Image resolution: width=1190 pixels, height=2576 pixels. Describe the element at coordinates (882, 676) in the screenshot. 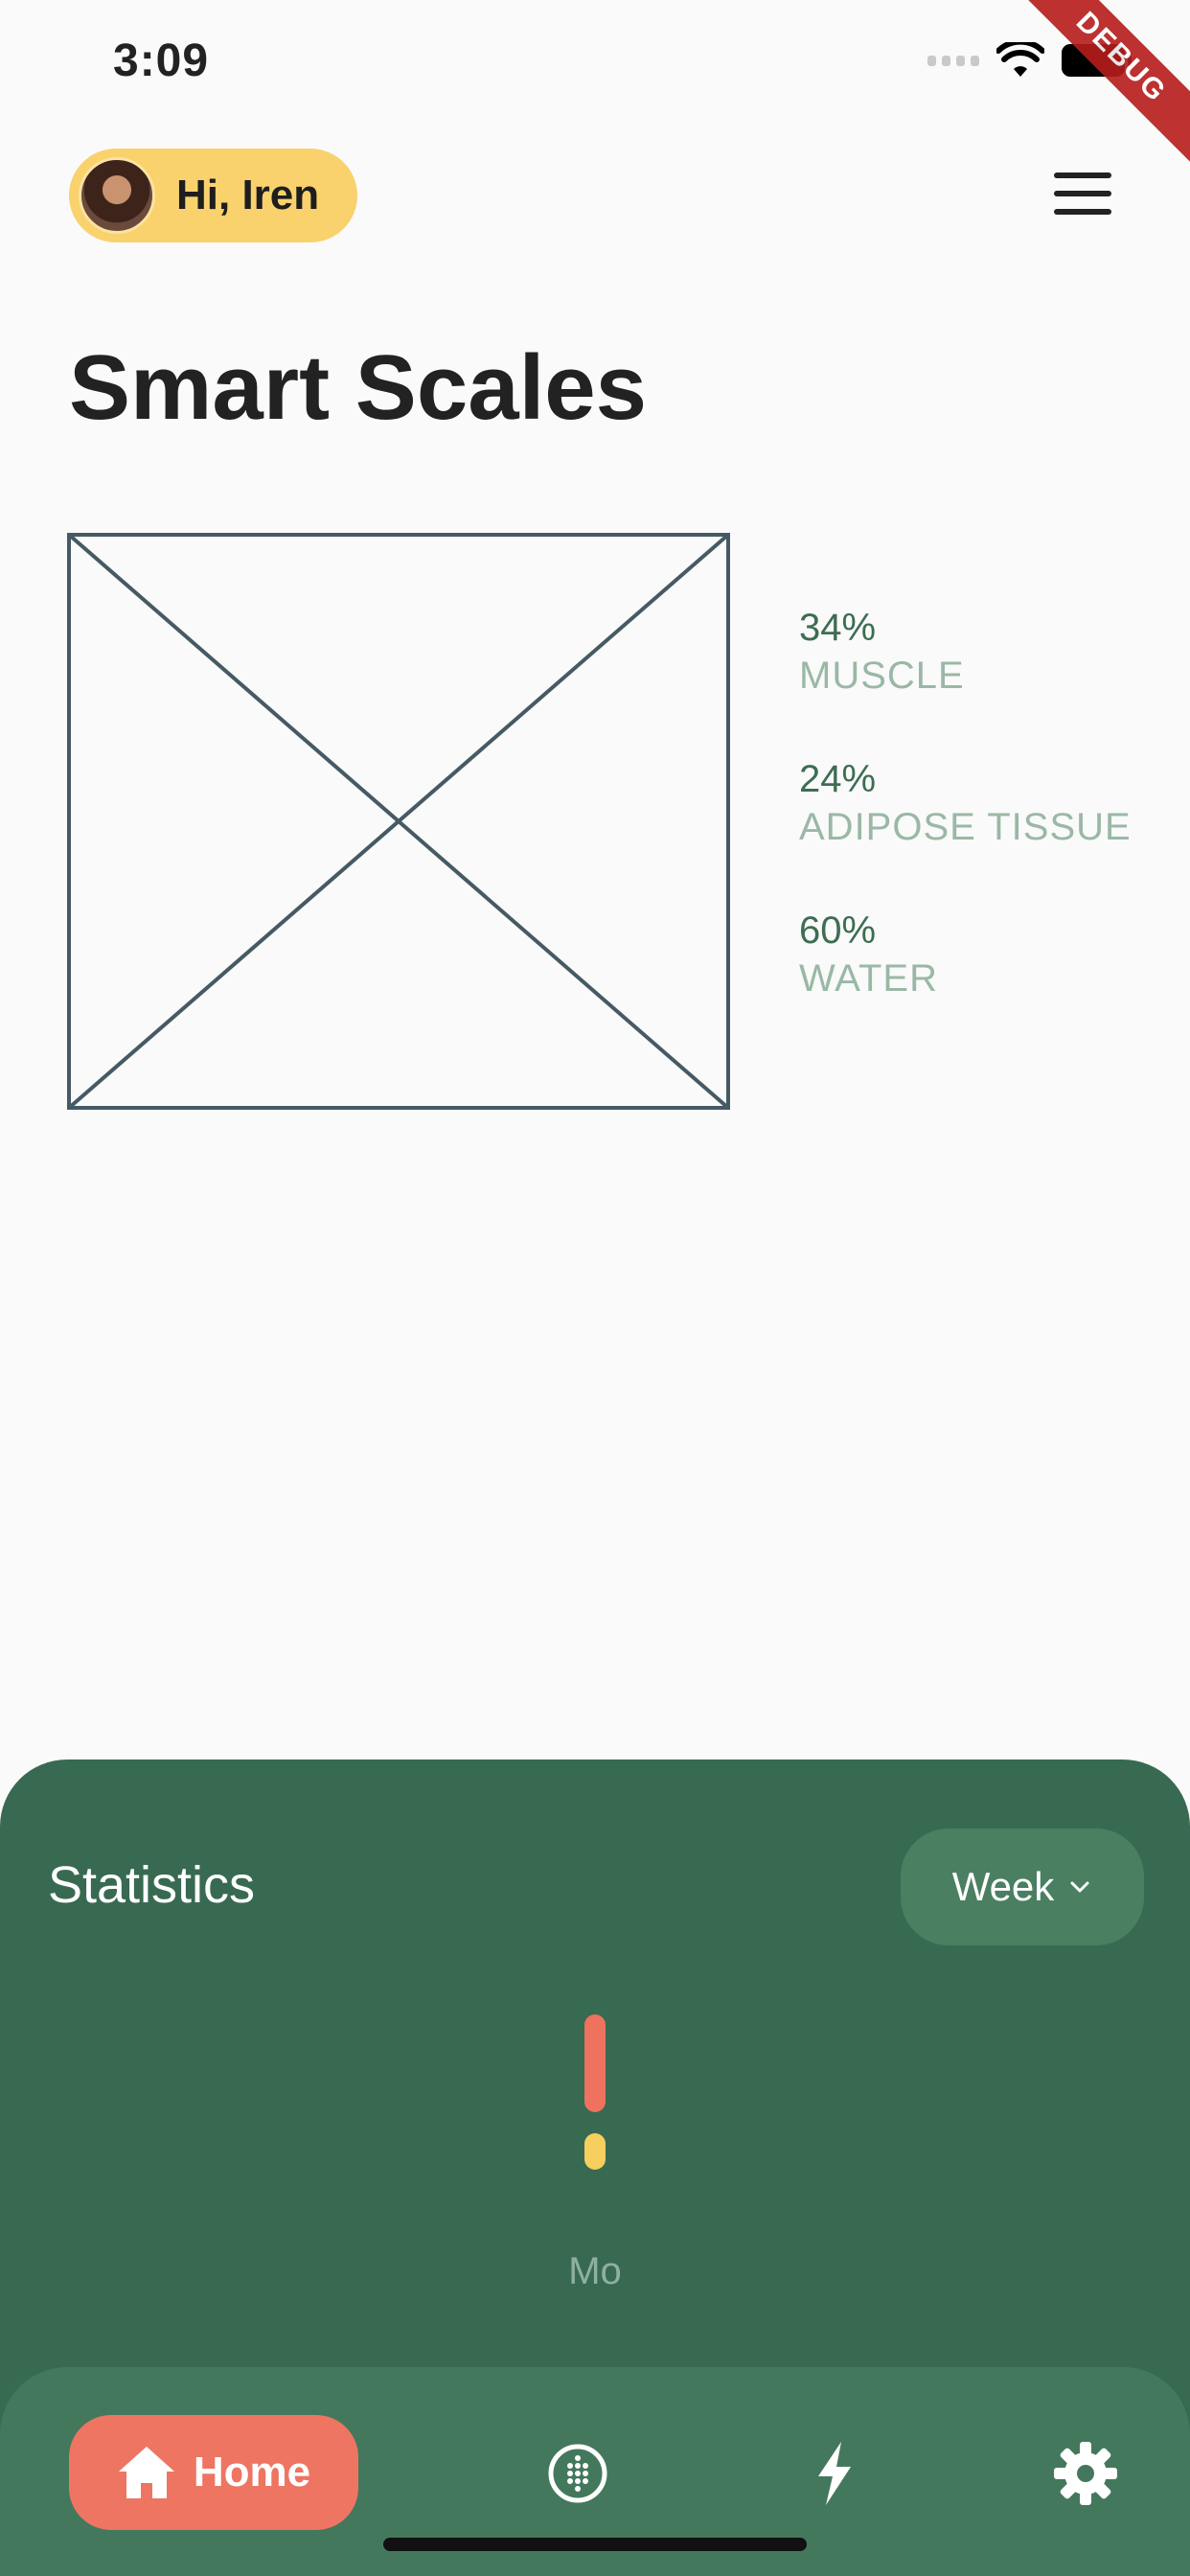

I see `stat-label: MUSCLE` at that location.